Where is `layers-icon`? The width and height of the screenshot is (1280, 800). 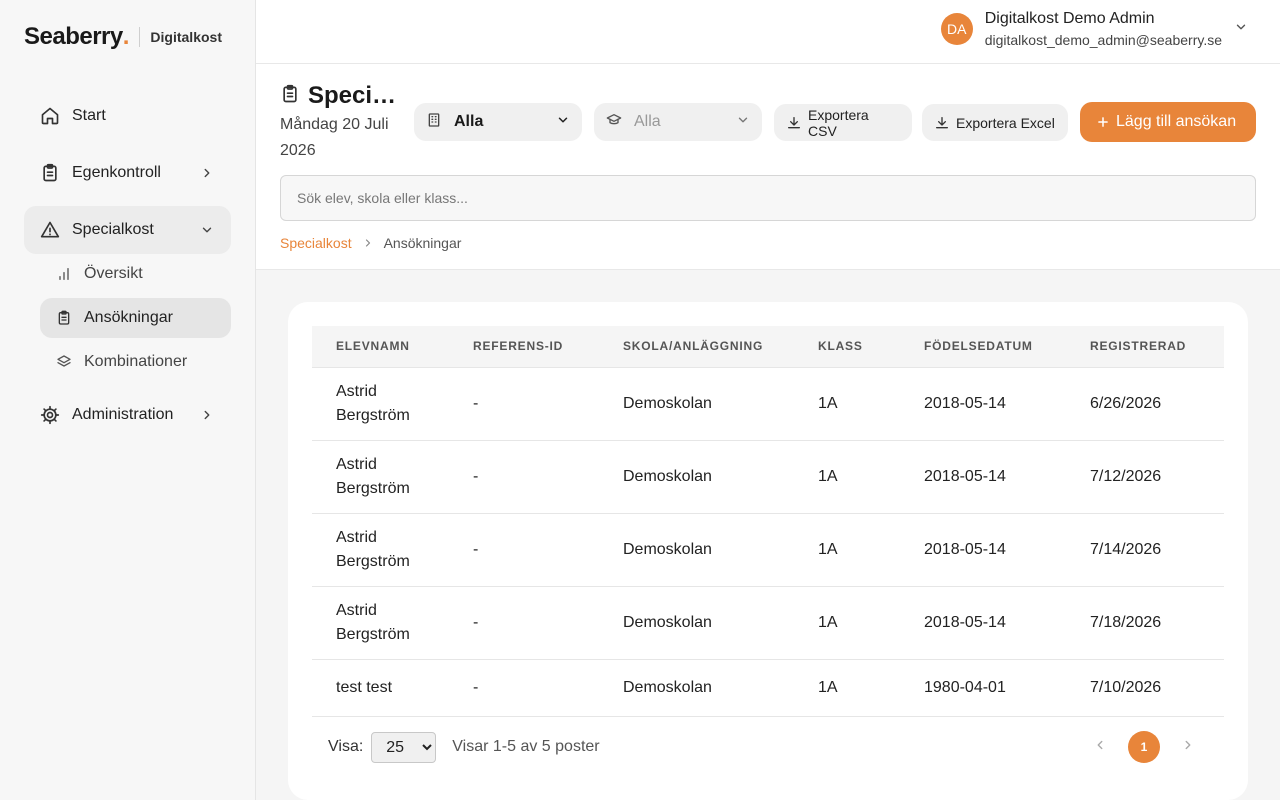
layers-icon is located at coordinates (64, 362).